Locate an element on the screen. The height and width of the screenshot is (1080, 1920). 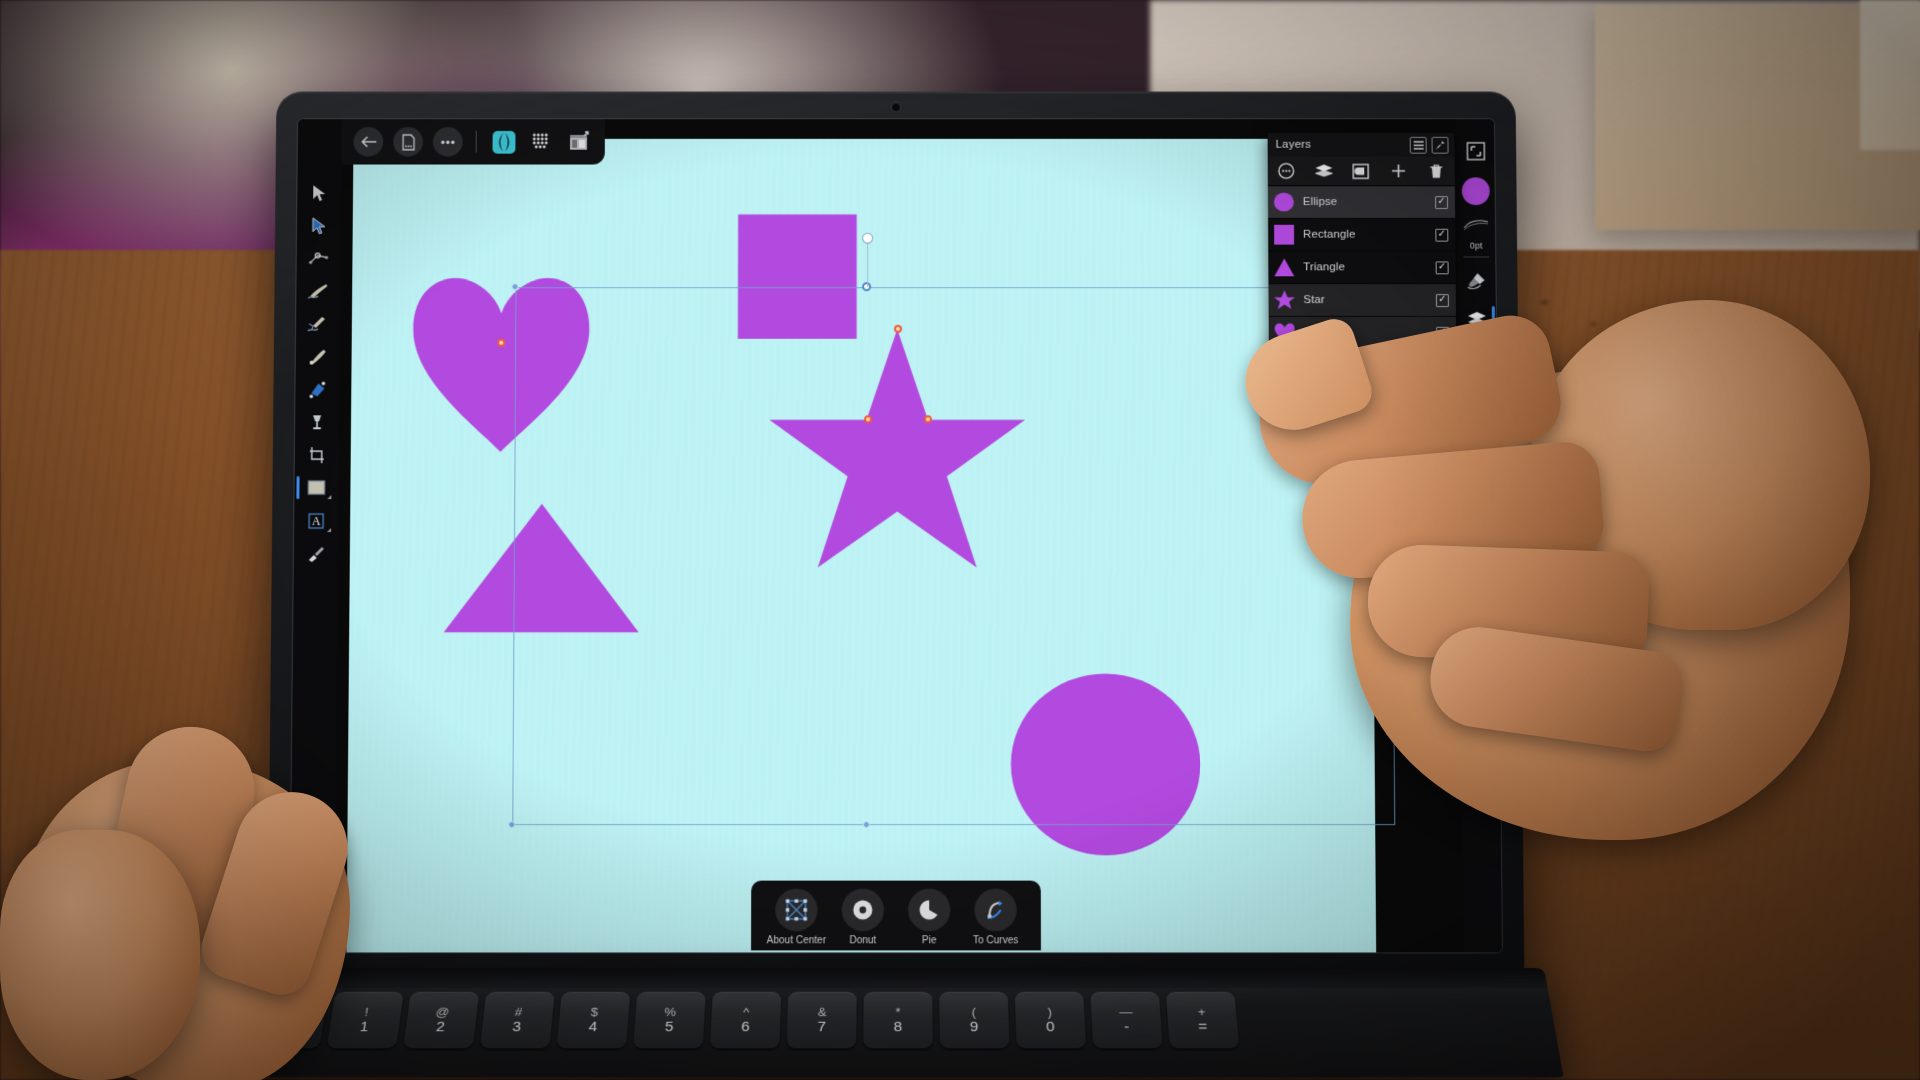
key: * 8 is located at coordinates (898, 1020).